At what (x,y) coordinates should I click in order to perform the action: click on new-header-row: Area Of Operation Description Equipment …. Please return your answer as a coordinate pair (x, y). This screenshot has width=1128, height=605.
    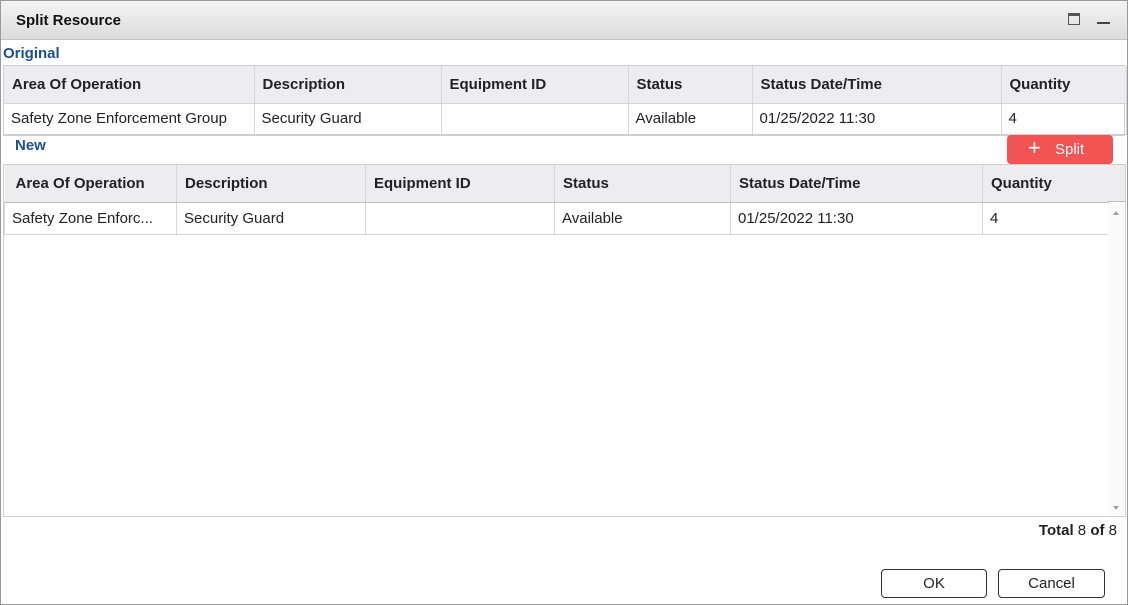
    Looking at the image, I should click on (556, 184).